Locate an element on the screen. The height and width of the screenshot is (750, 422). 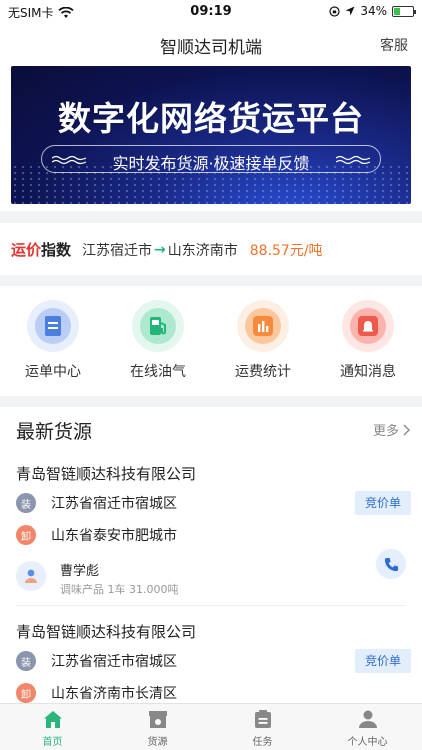
phone-icon is located at coordinates (391, 564).